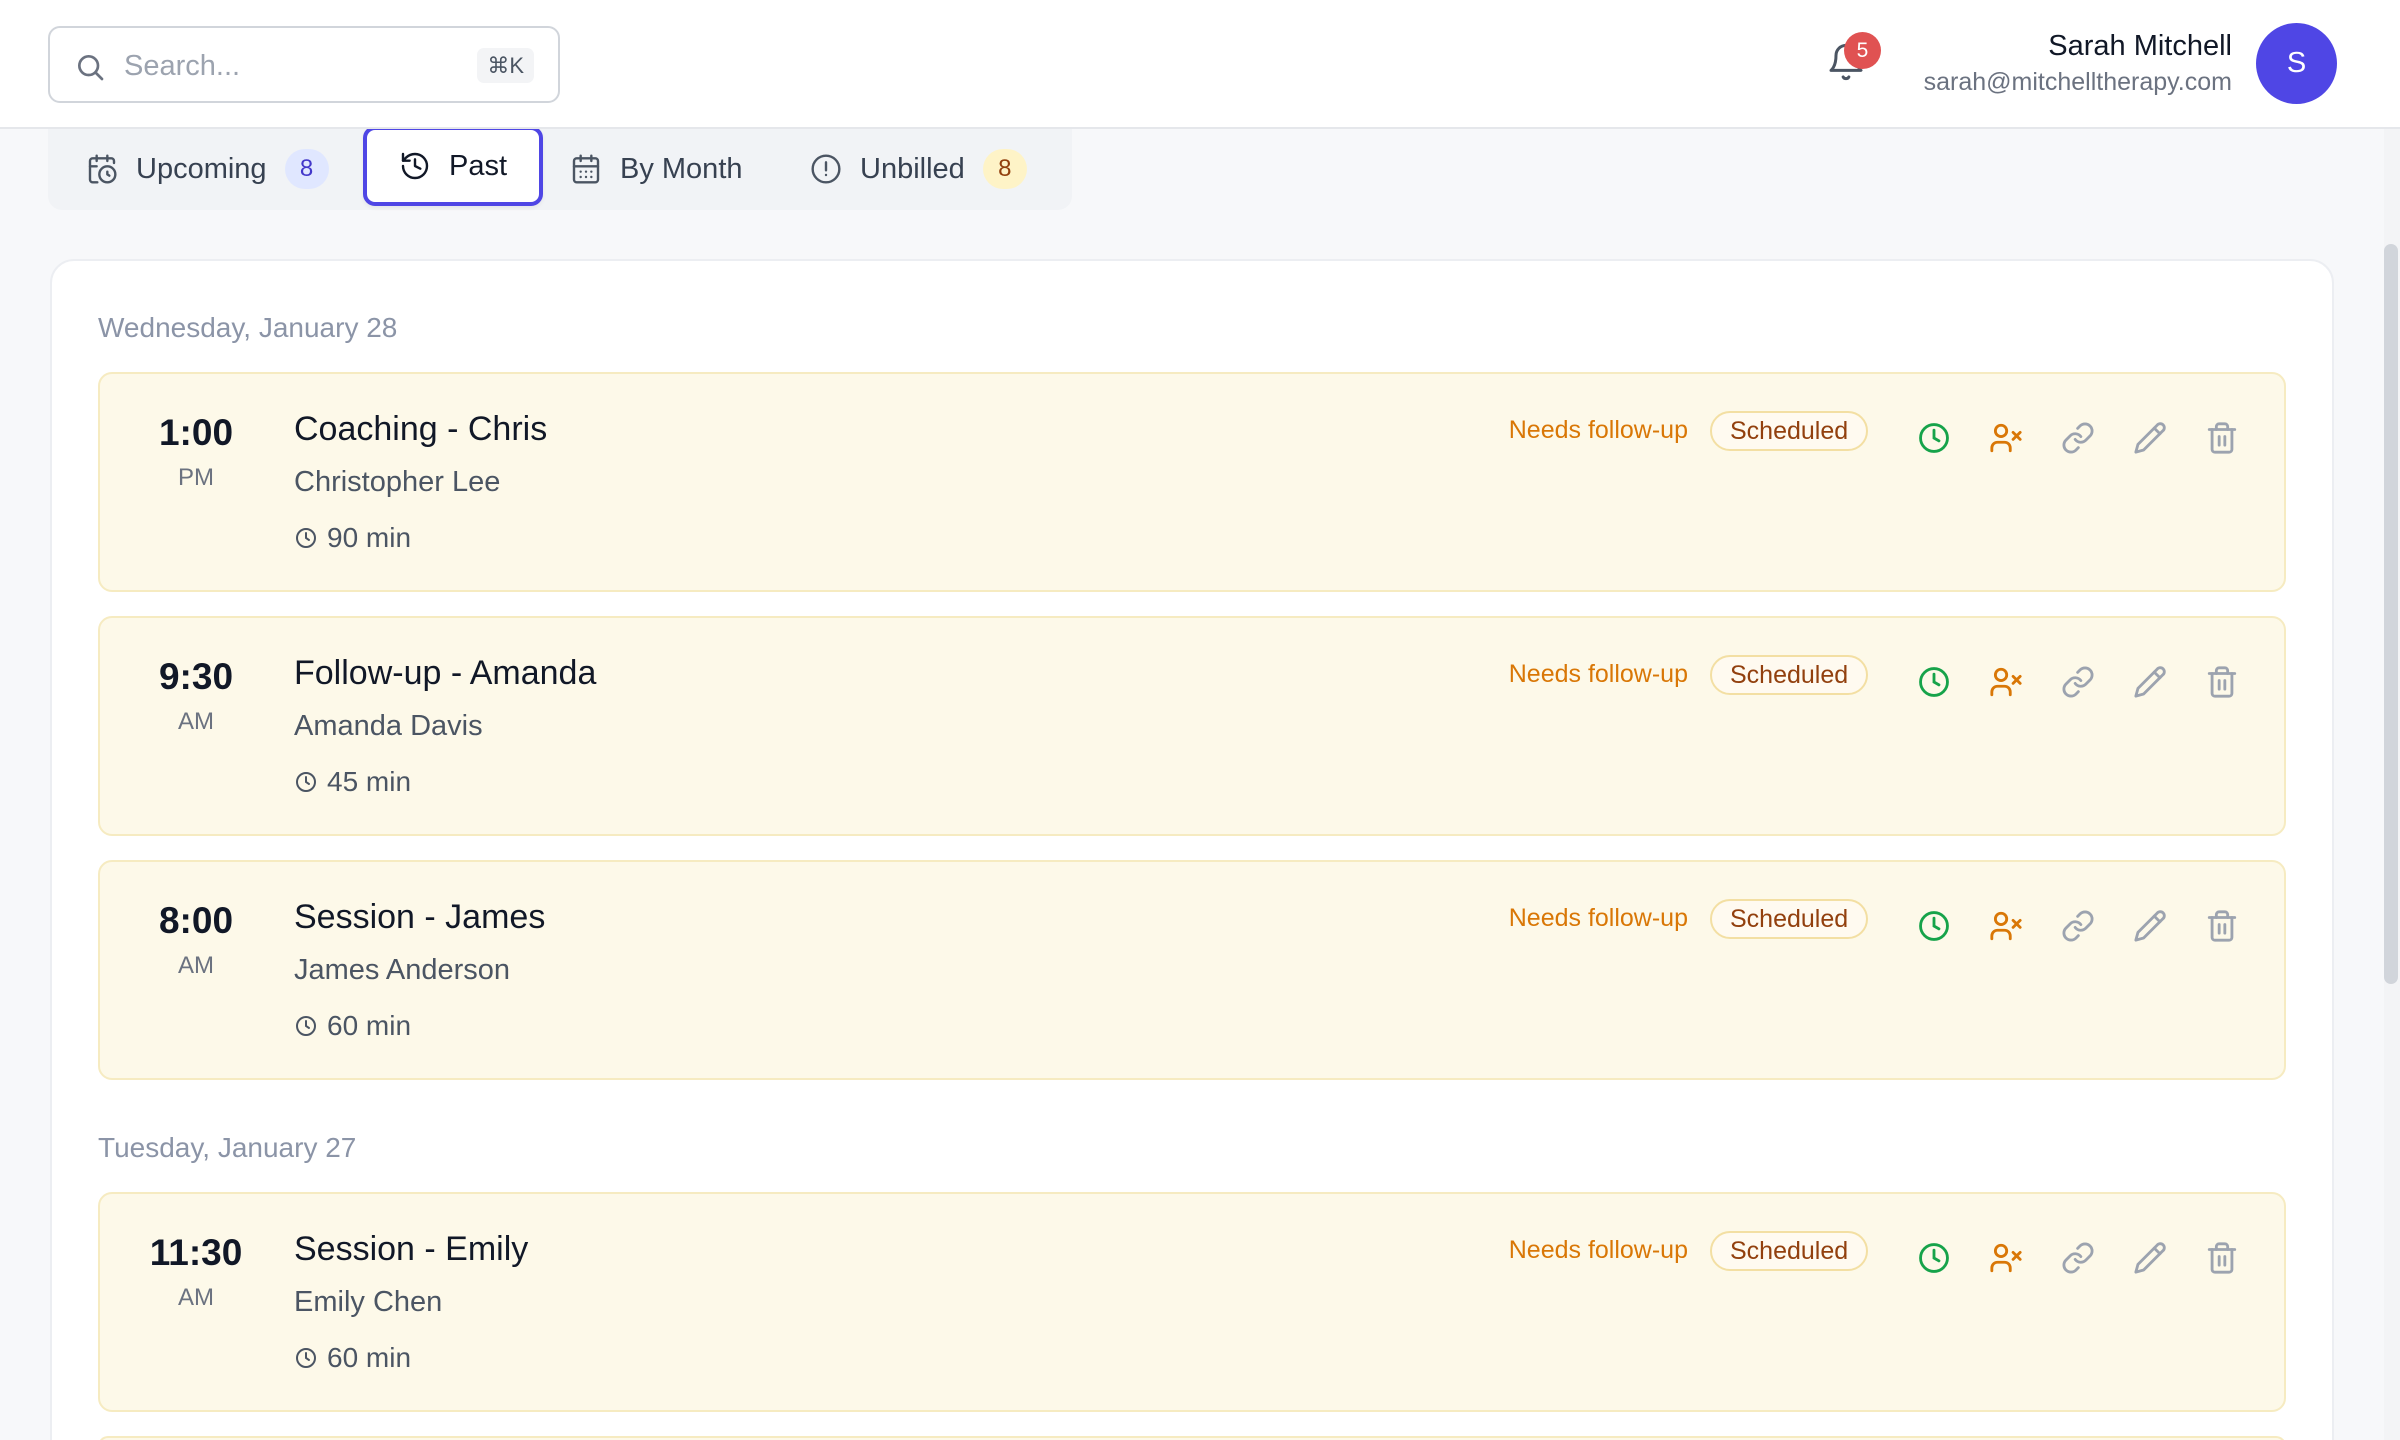 The image size is (2400, 1440). I want to click on user-email: sarah@mitchelltherapy.com, so click(2077, 82).